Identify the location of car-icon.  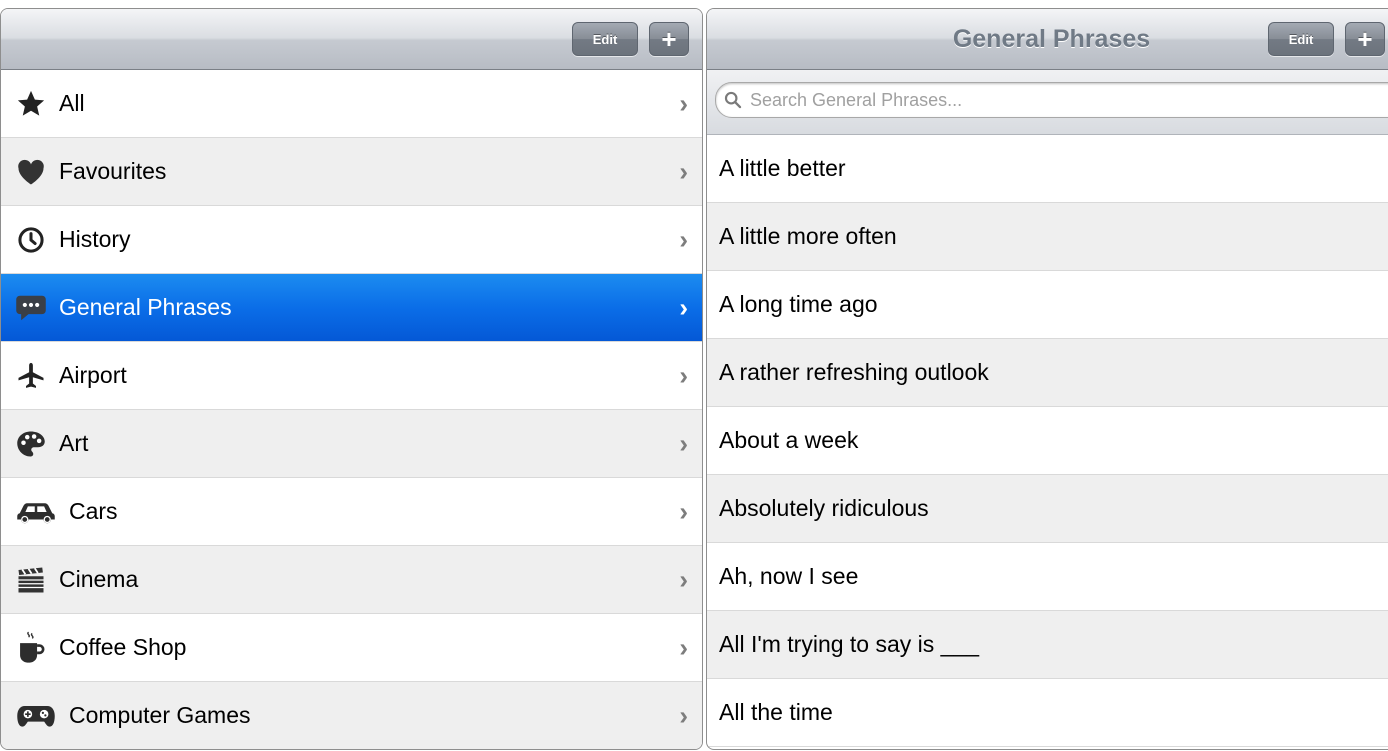
(36, 512).